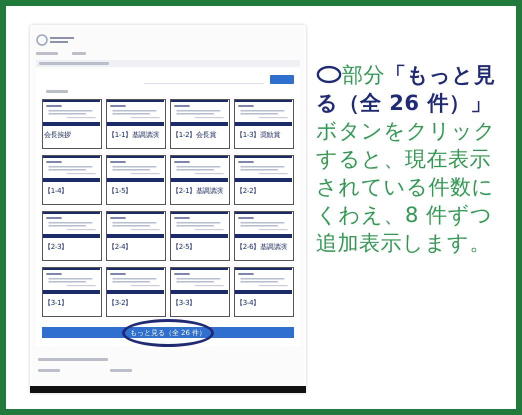 The image size is (522, 415). Describe the element at coordinates (57, 91) in the screenshot. I see `filter-text` at that location.